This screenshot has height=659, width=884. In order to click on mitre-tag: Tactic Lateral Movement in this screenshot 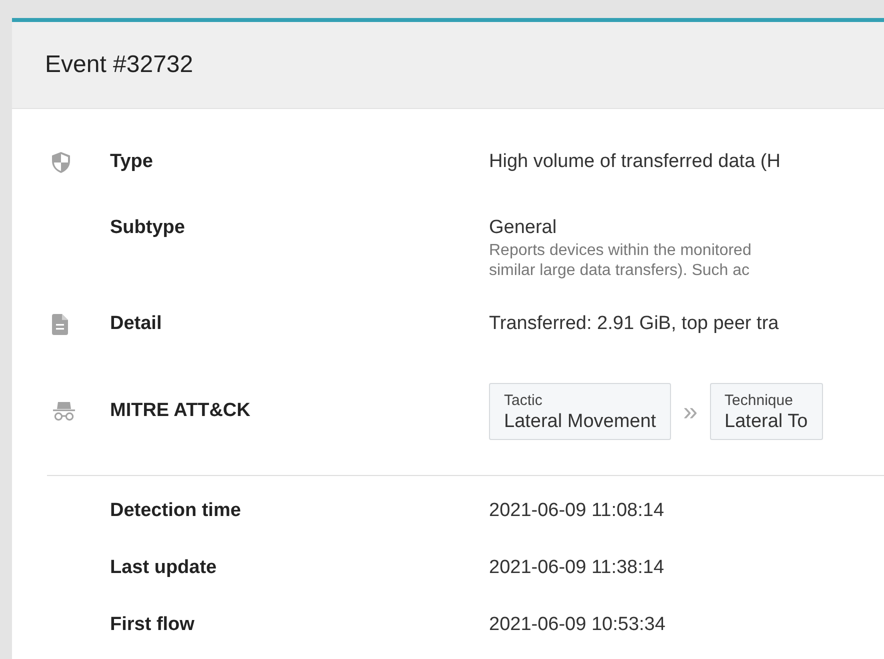, I will do `click(580, 411)`.